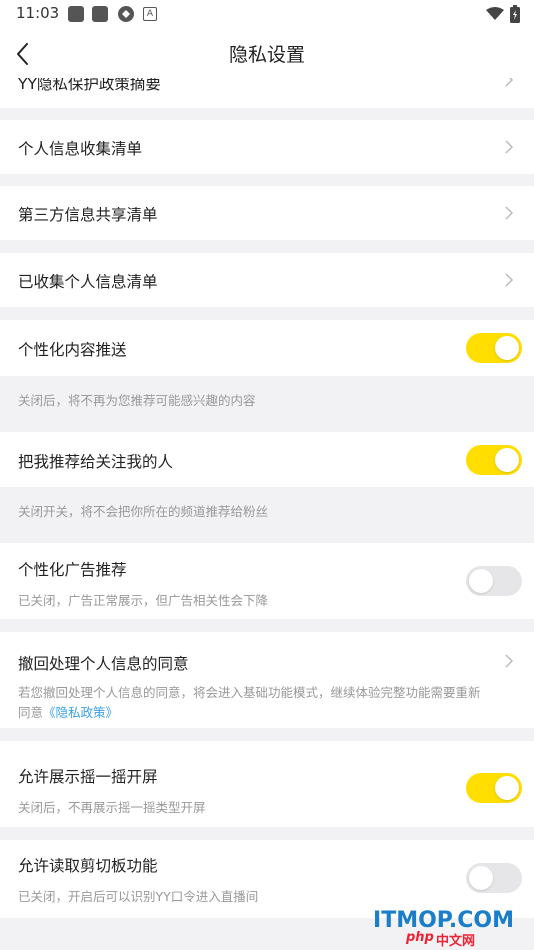 Image resolution: width=534 pixels, height=950 pixels. I want to click on setting-recommend-followers: 把我推荐给关注我的人, so click(267, 459).